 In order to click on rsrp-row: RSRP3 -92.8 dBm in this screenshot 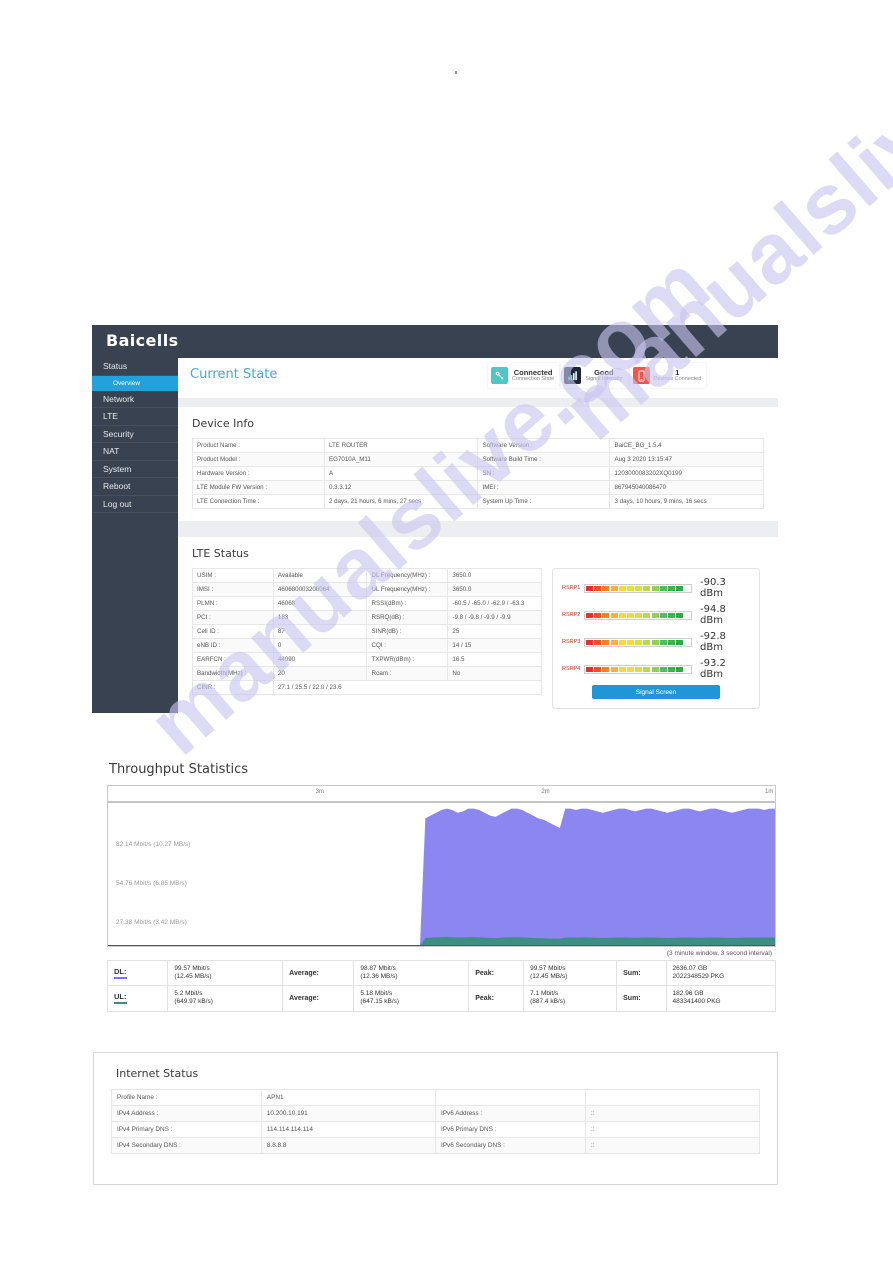, I will do `click(656, 642)`.